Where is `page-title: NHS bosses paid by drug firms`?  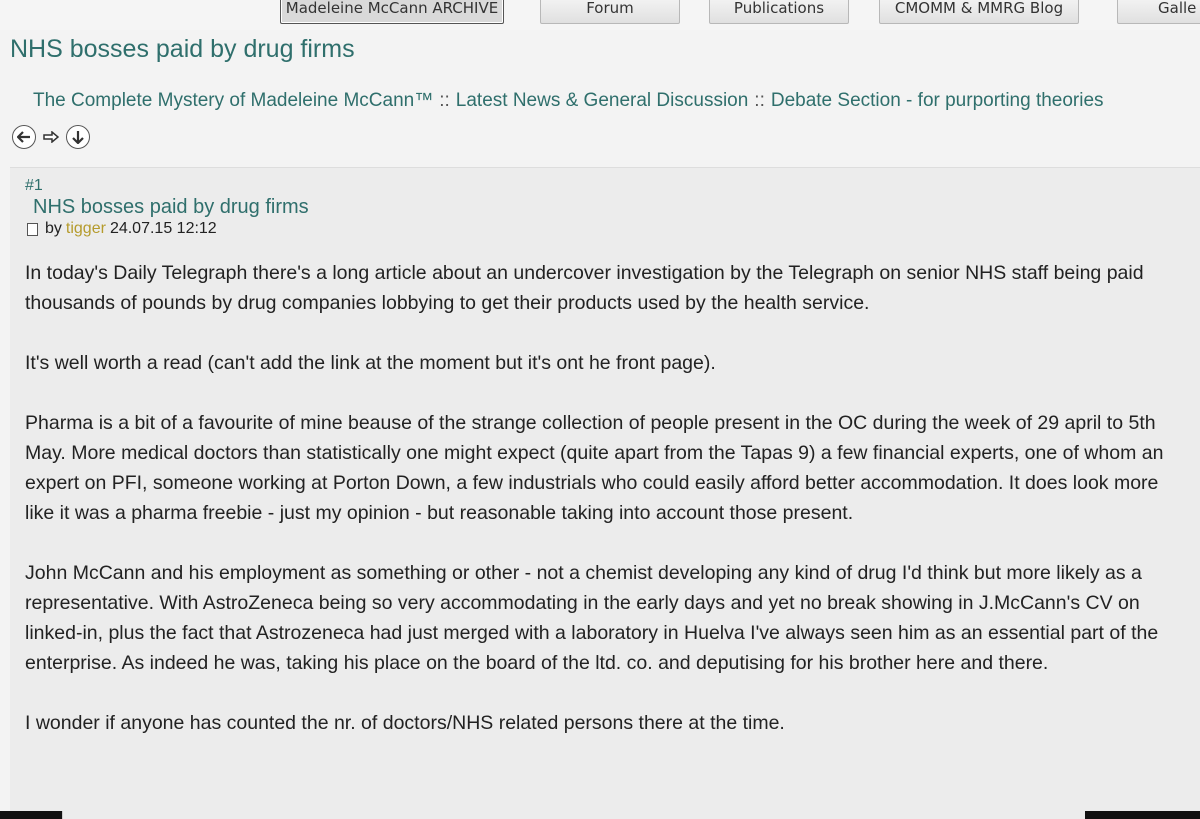 page-title: NHS bosses paid by drug firms is located at coordinates (182, 49).